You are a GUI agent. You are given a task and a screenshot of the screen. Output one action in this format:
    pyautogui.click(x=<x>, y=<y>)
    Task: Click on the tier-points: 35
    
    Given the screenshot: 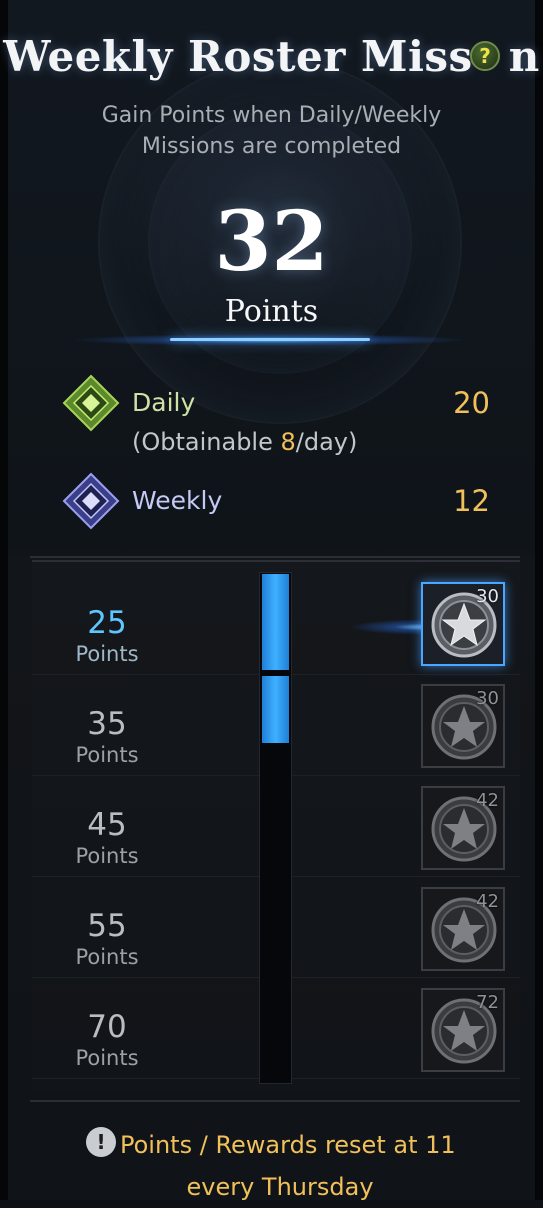 What is the action you would take?
    pyautogui.click(x=107, y=724)
    